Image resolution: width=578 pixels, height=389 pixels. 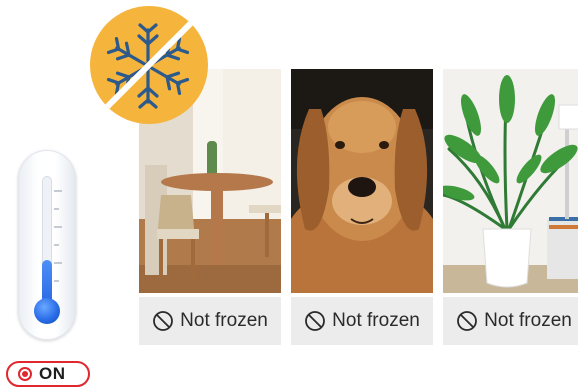 I want to click on toggle-label: ON, so click(x=52, y=373).